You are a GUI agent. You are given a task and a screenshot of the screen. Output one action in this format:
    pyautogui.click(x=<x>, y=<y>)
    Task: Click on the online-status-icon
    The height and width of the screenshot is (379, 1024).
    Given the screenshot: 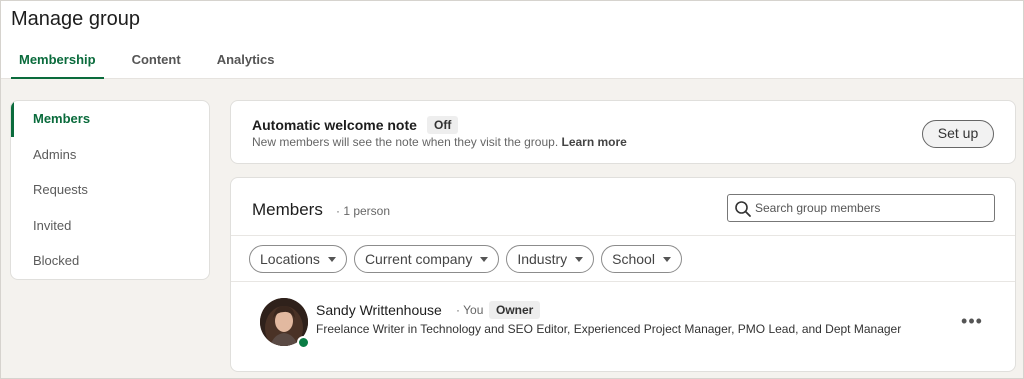 What is the action you would take?
    pyautogui.click(x=303, y=342)
    